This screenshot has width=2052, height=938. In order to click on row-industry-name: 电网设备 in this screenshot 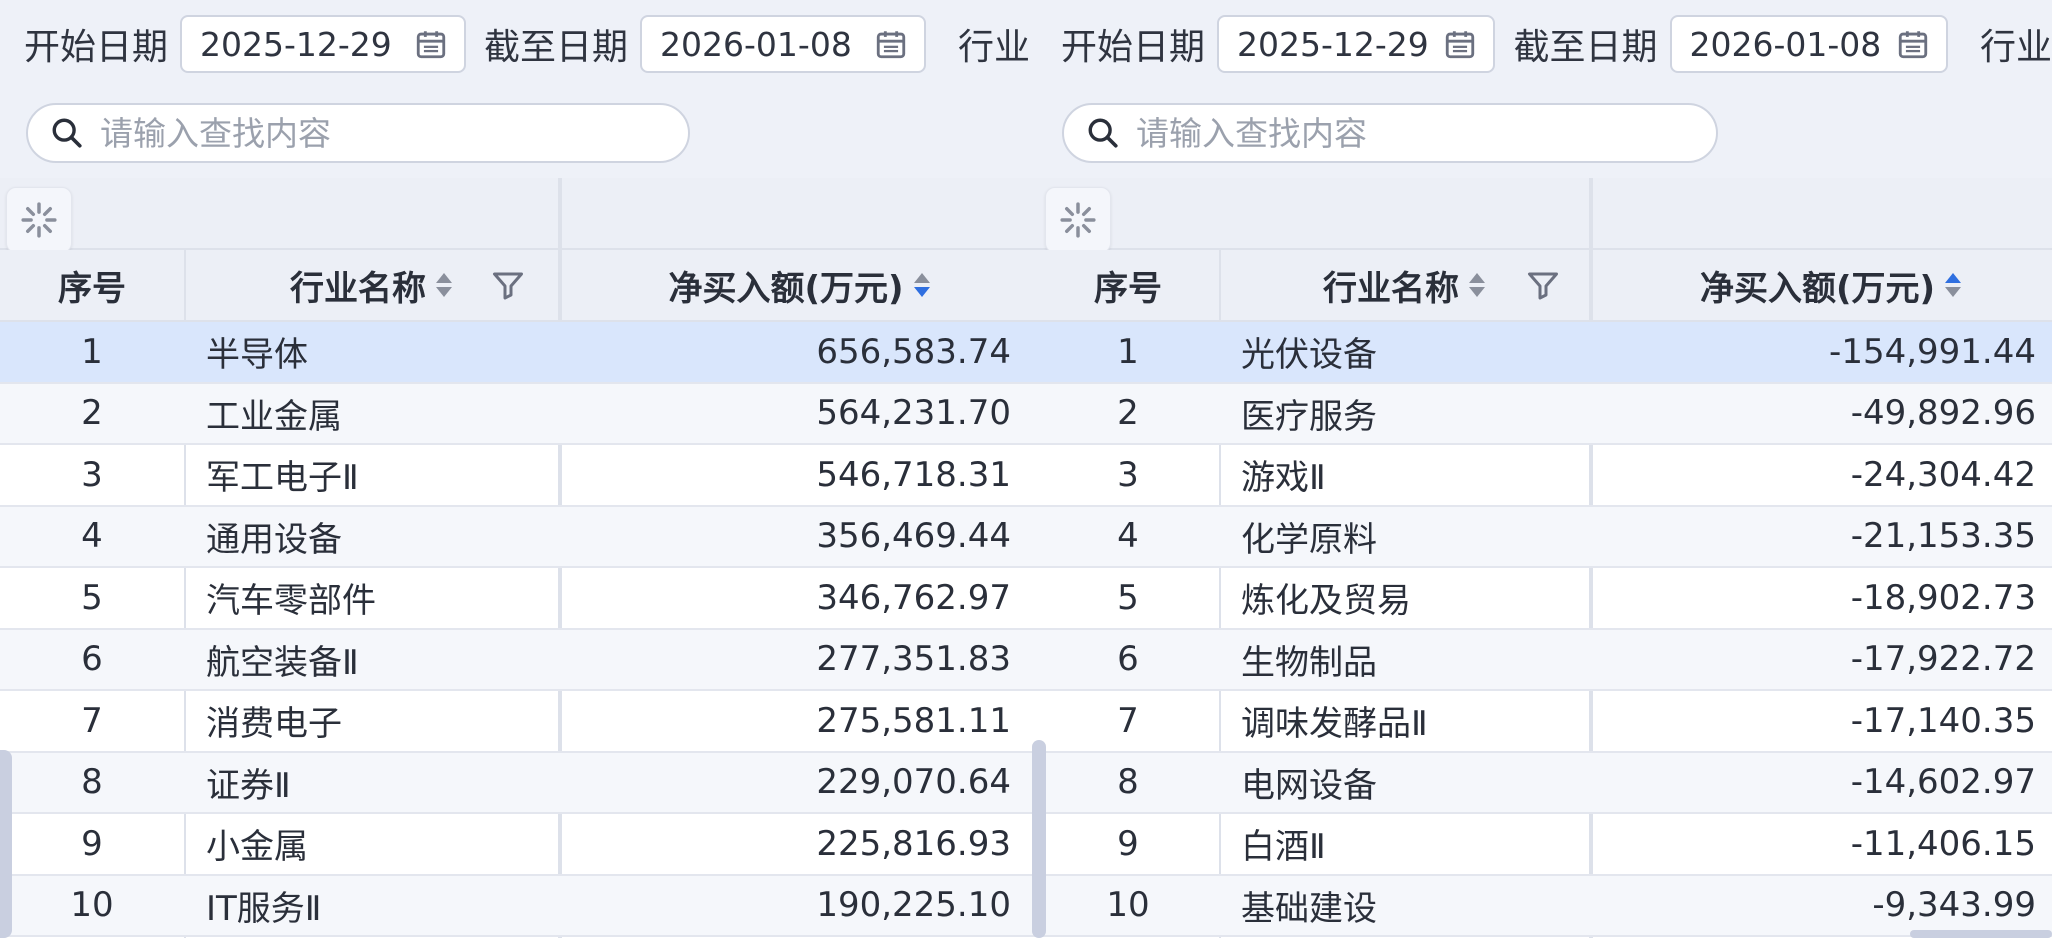, I will do `click(1309, 785)`.